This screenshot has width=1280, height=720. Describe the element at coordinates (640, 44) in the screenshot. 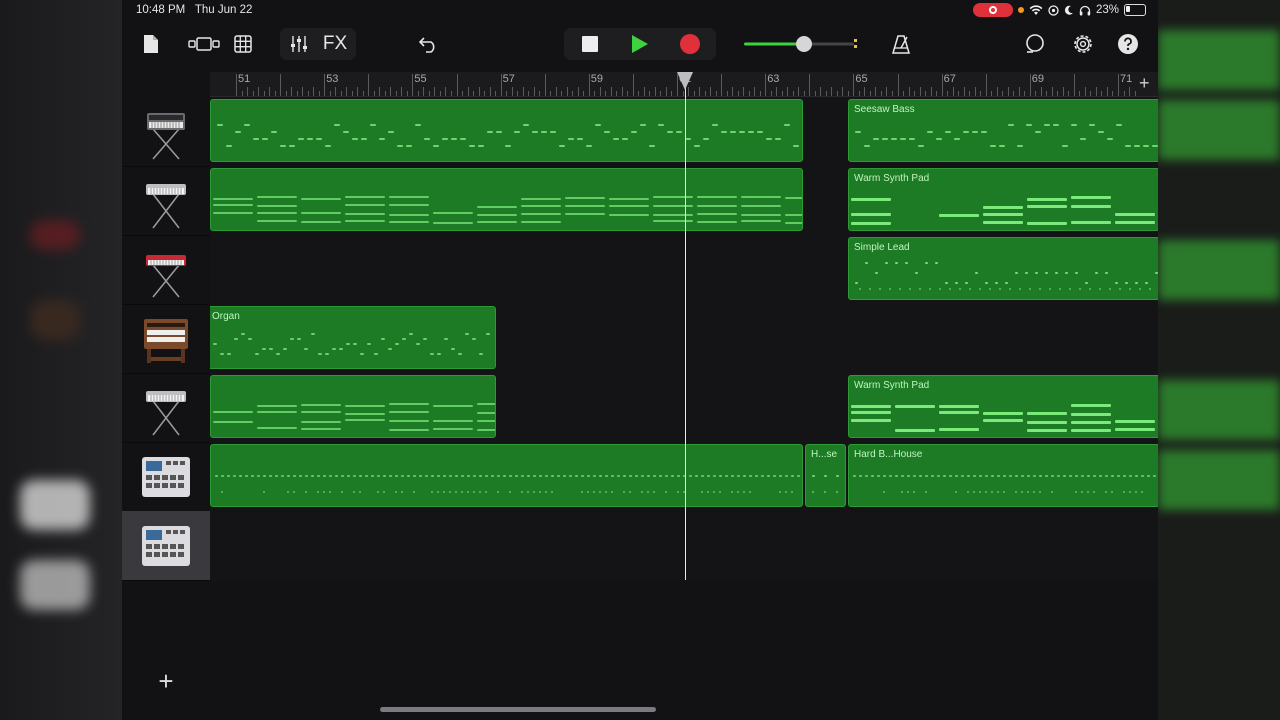

I see `play-button` at that location.